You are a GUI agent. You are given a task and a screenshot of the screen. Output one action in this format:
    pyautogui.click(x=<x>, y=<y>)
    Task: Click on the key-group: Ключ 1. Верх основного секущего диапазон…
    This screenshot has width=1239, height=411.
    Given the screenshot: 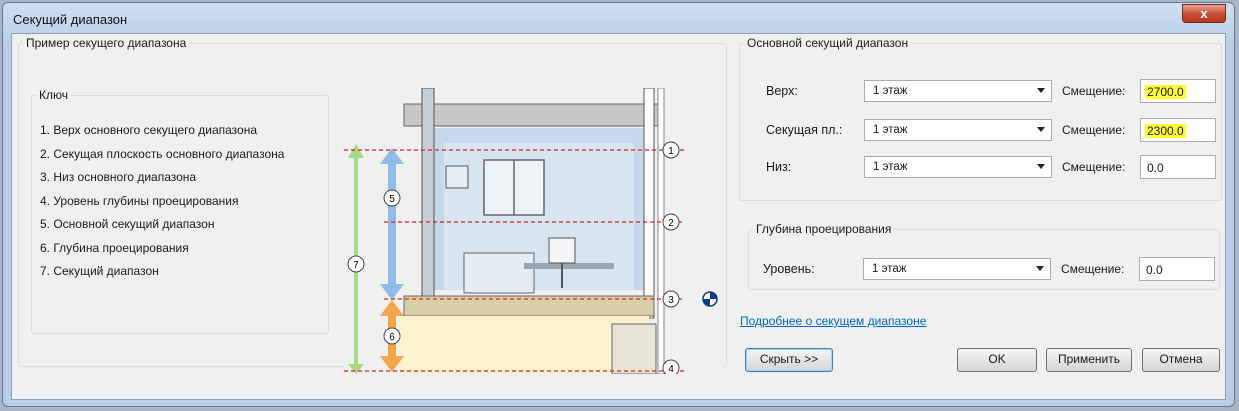 What is the action you would take?
    pyautogui.click(x=180, y=211)
    